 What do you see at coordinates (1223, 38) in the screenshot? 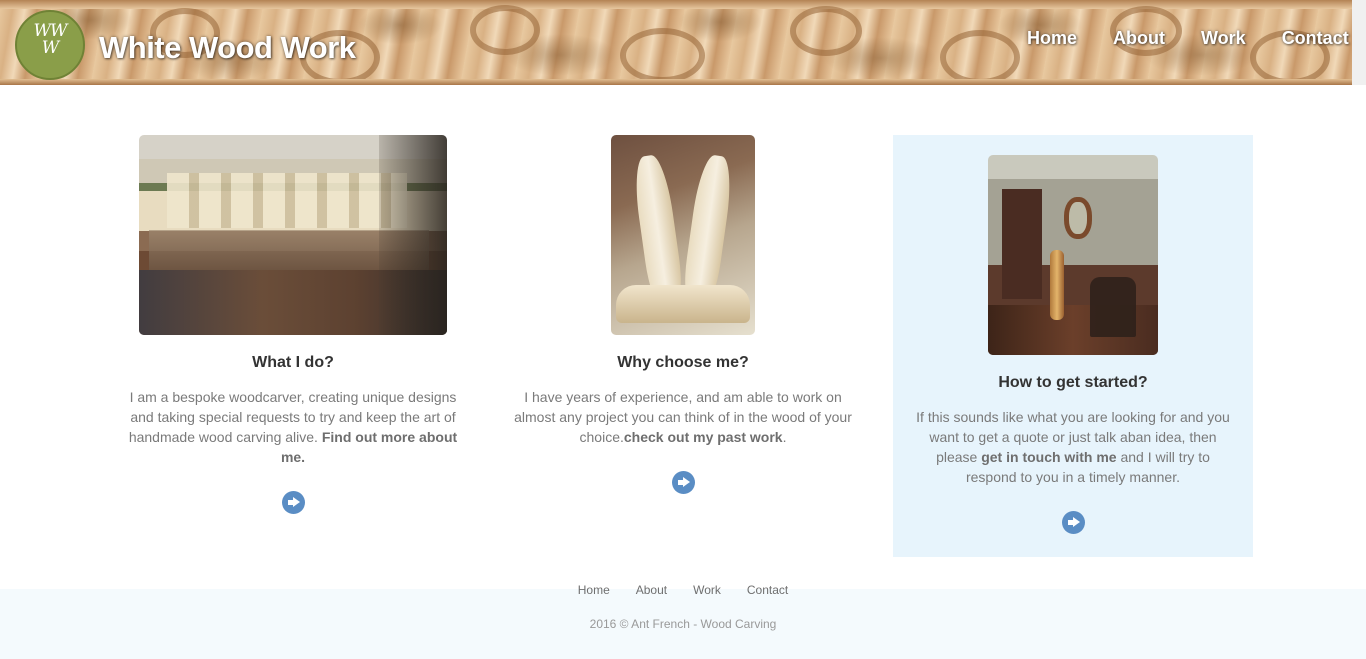
I see `nav-work: Work` at bounding box center [1223, 38].